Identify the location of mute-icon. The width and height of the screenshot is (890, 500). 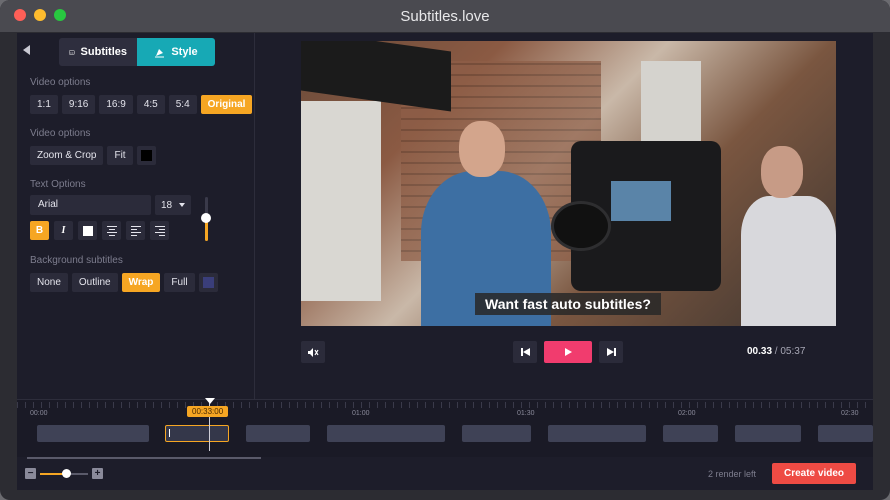
(313, 352).